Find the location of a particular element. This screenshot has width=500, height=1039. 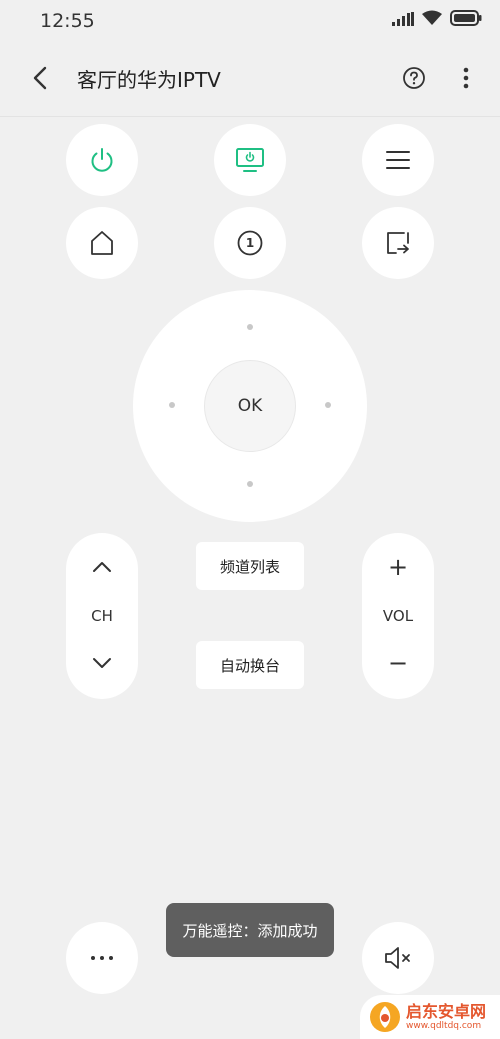

volume-down-button: − is located at coordinates (398, 663).